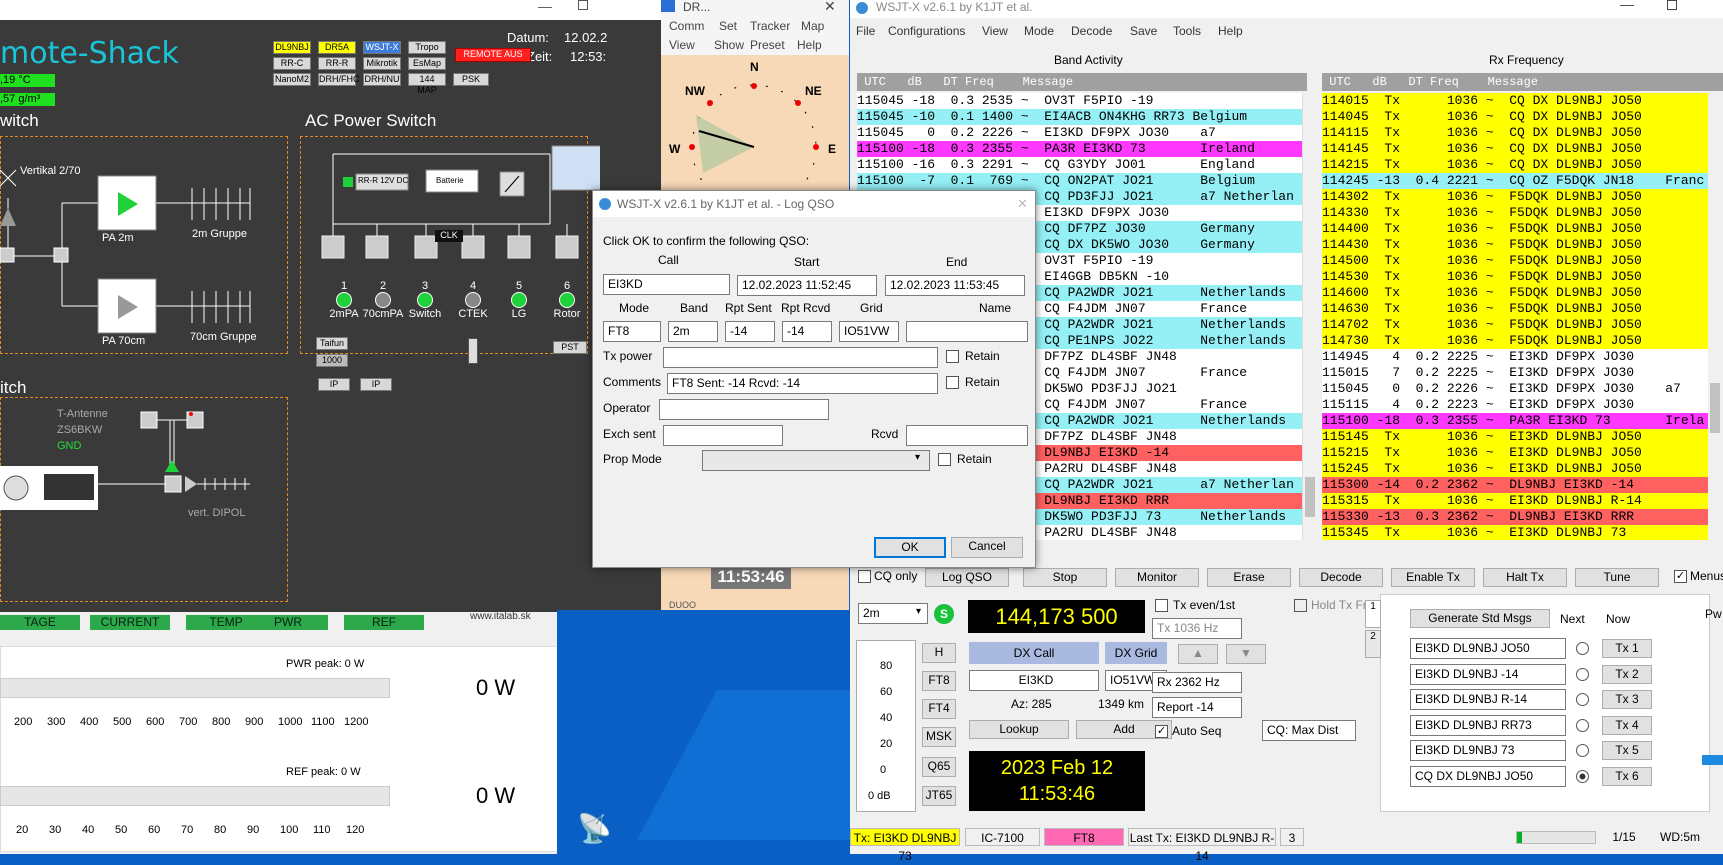  I want to click on decode-row: 115245 Tx 1036 ~ EI3KD DL9NBJ JO50, so click(1515, 469).